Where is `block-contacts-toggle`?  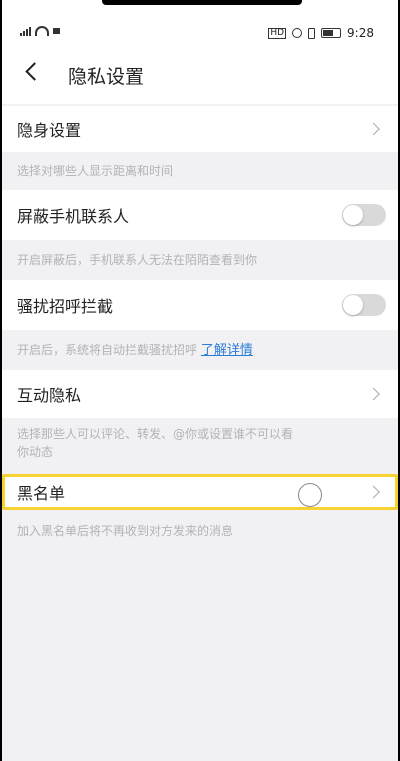 block-contacts-toggle is located at coordinates (364, 215).